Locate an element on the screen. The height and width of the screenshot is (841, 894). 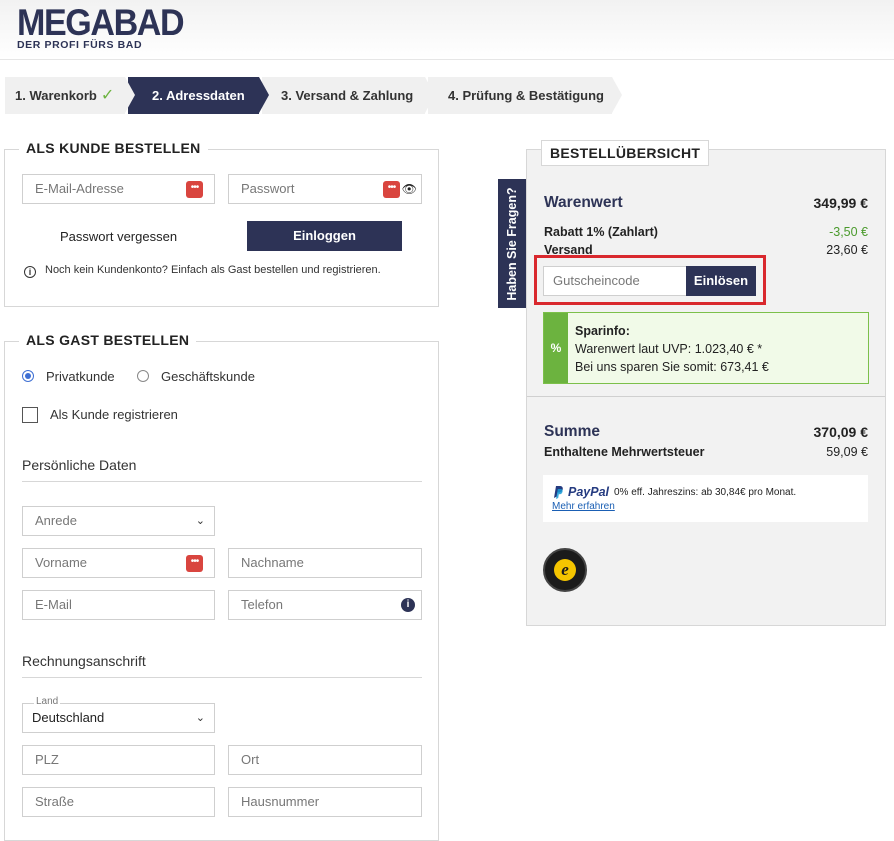
billing-title: Rechnungsanschrift is located at coordinates (84, 661).